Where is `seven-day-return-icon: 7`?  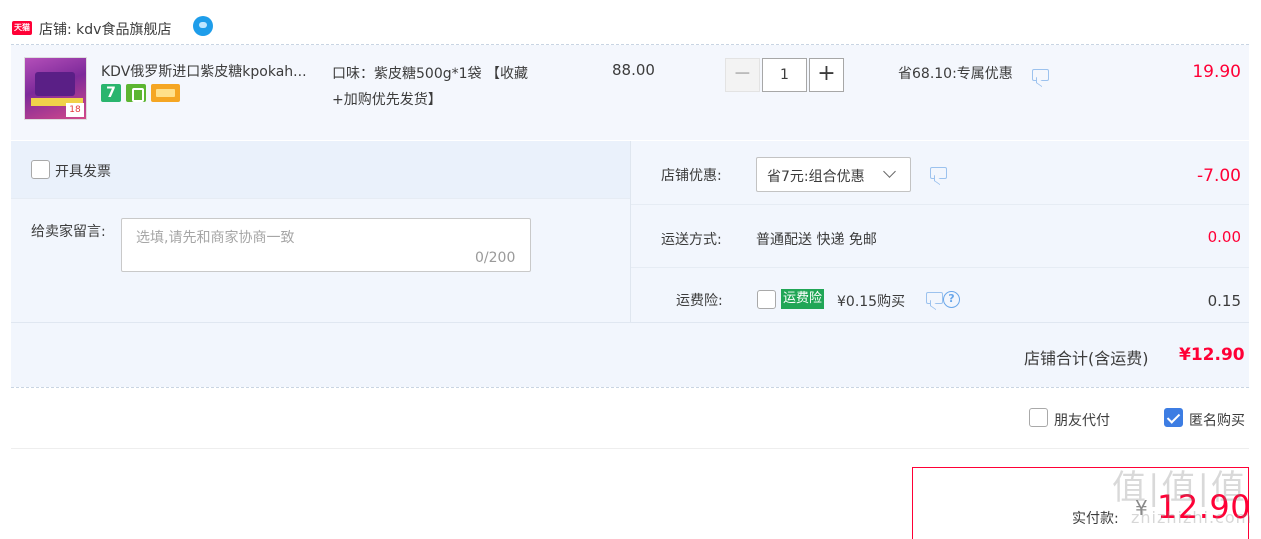
seven-day-return-icon: 7 is located at coordinates (111, 93).